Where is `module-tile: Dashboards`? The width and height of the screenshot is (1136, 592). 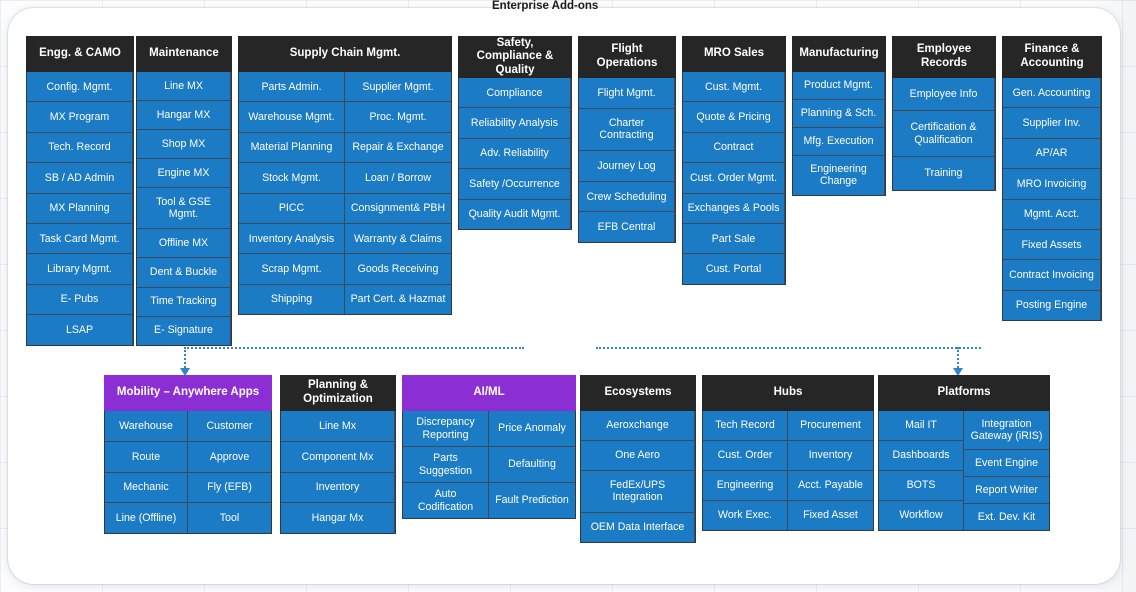 module-tile: Dashboards is located at coordinates (921, 456).